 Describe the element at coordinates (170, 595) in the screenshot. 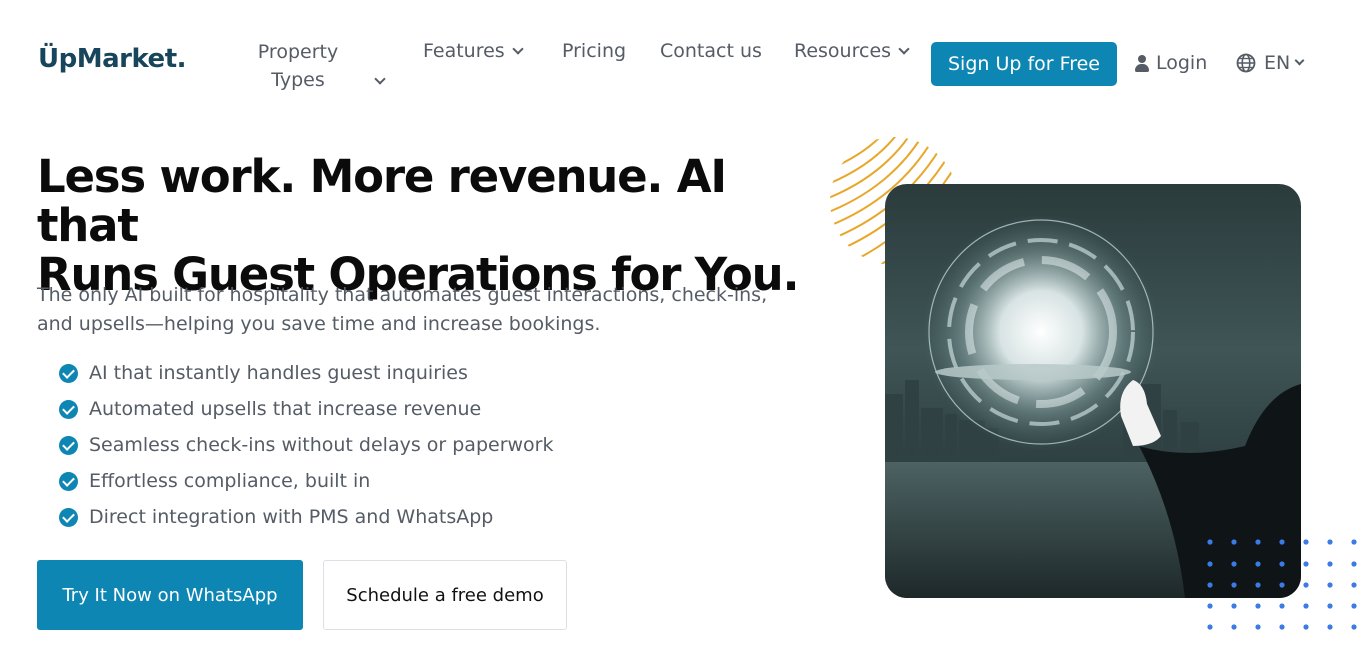

I see `try-whatsapp-button: Try It Now on WhatsApp` at that location.